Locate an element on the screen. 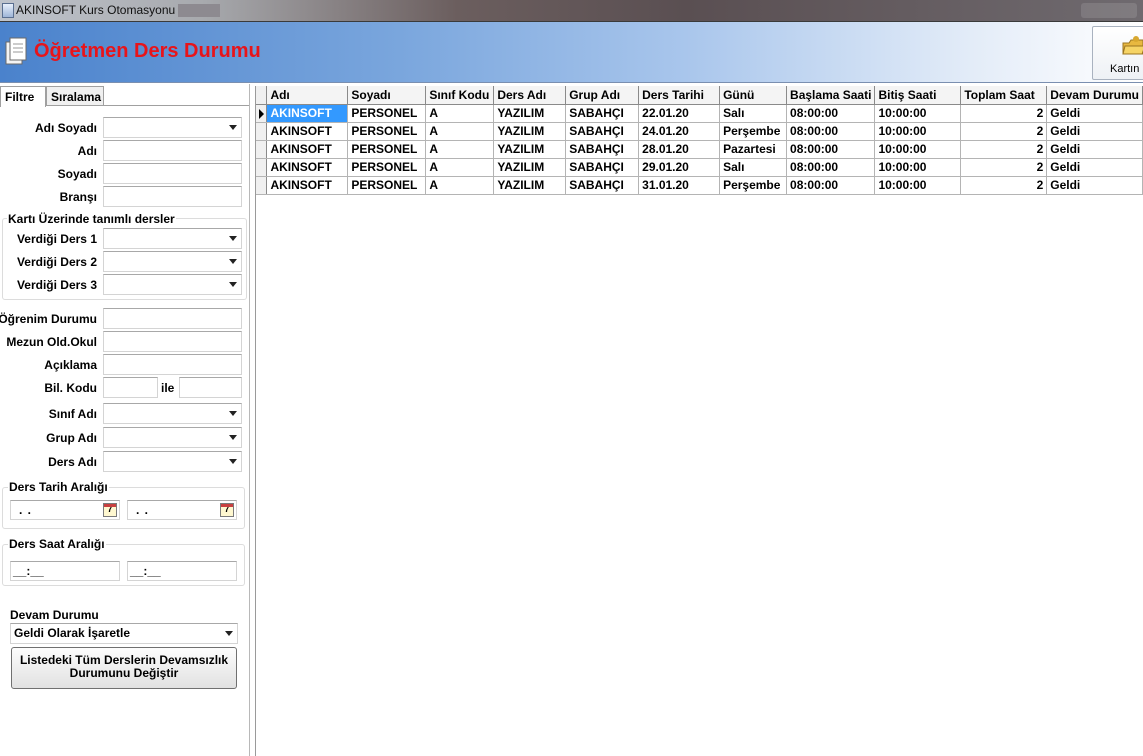 The width and height of the screenshot is (1143, 756). aciklama-input is located at coordinates (172, 364).